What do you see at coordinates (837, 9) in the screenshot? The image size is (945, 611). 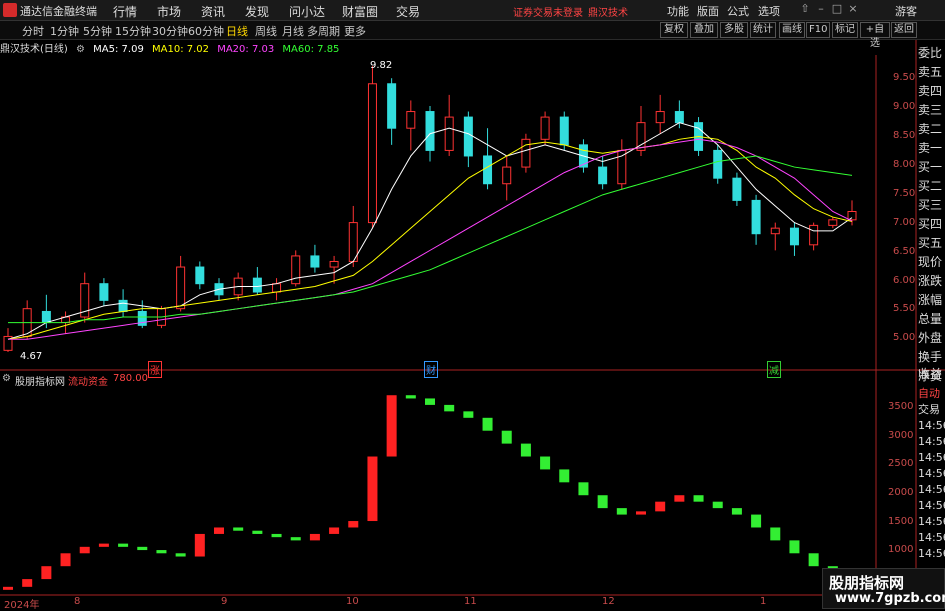 I see `maximize-icon: □` at bounding box center [837, 9].